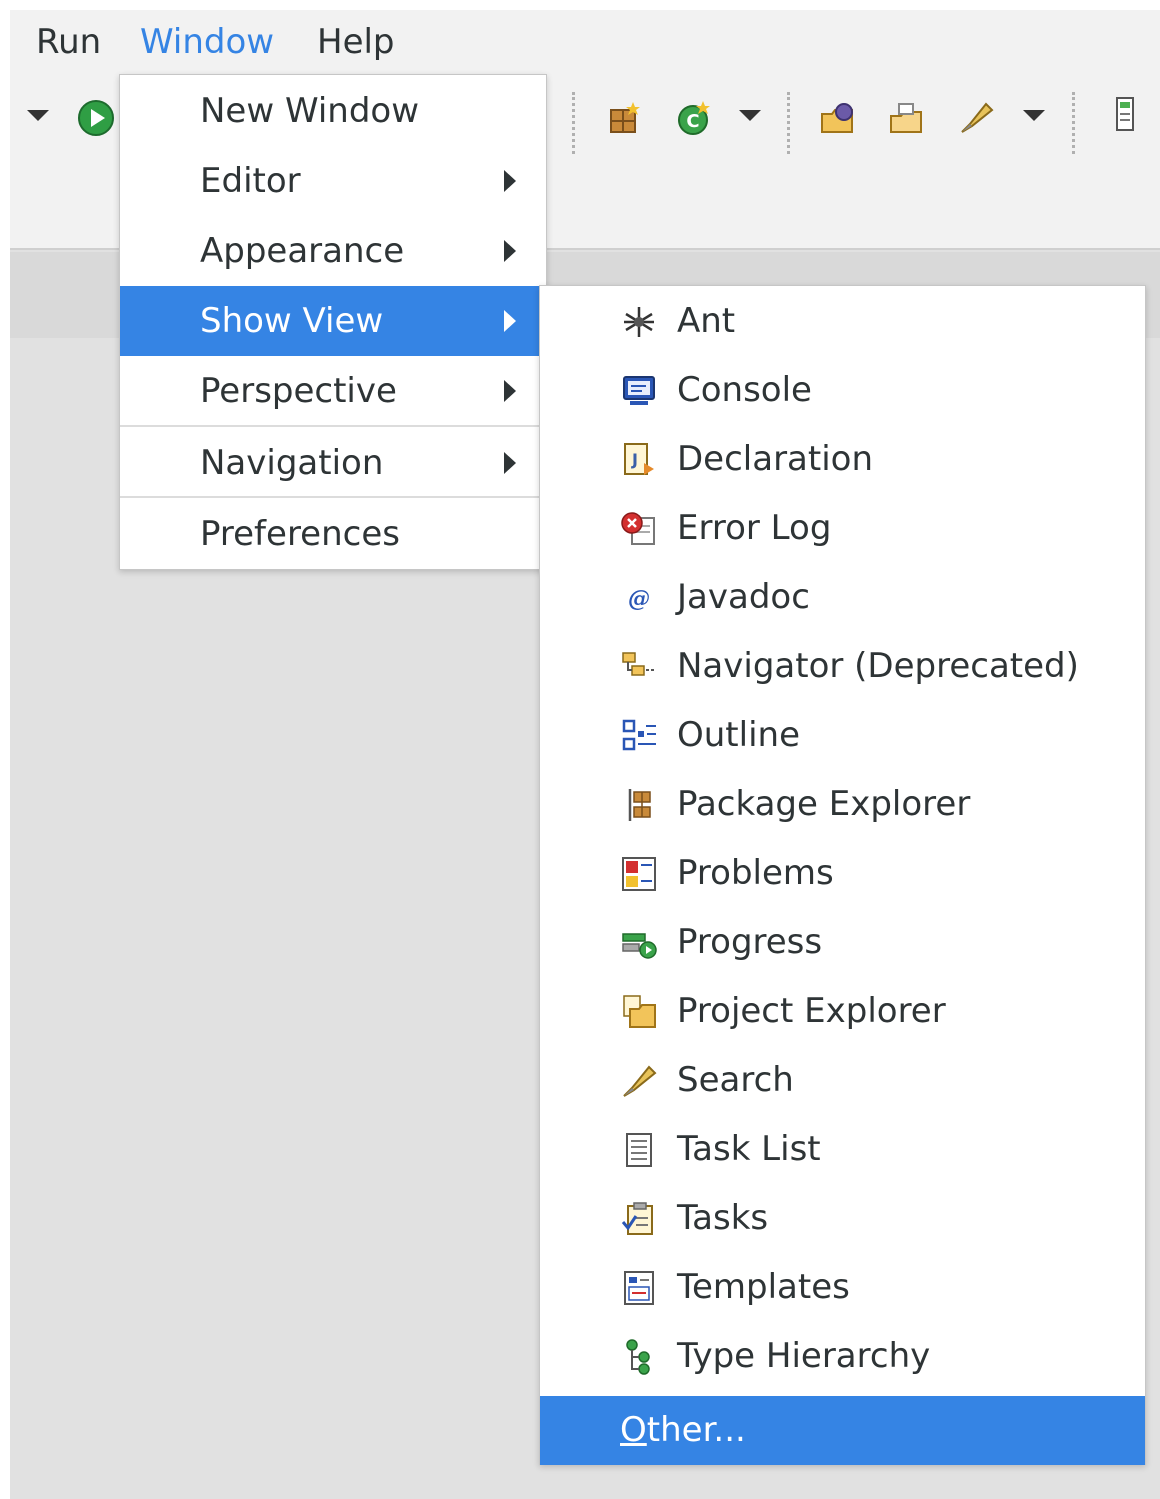  Describe the element at coordinates (639, 735) in the screenshot. I see `outline-icon` at that location.